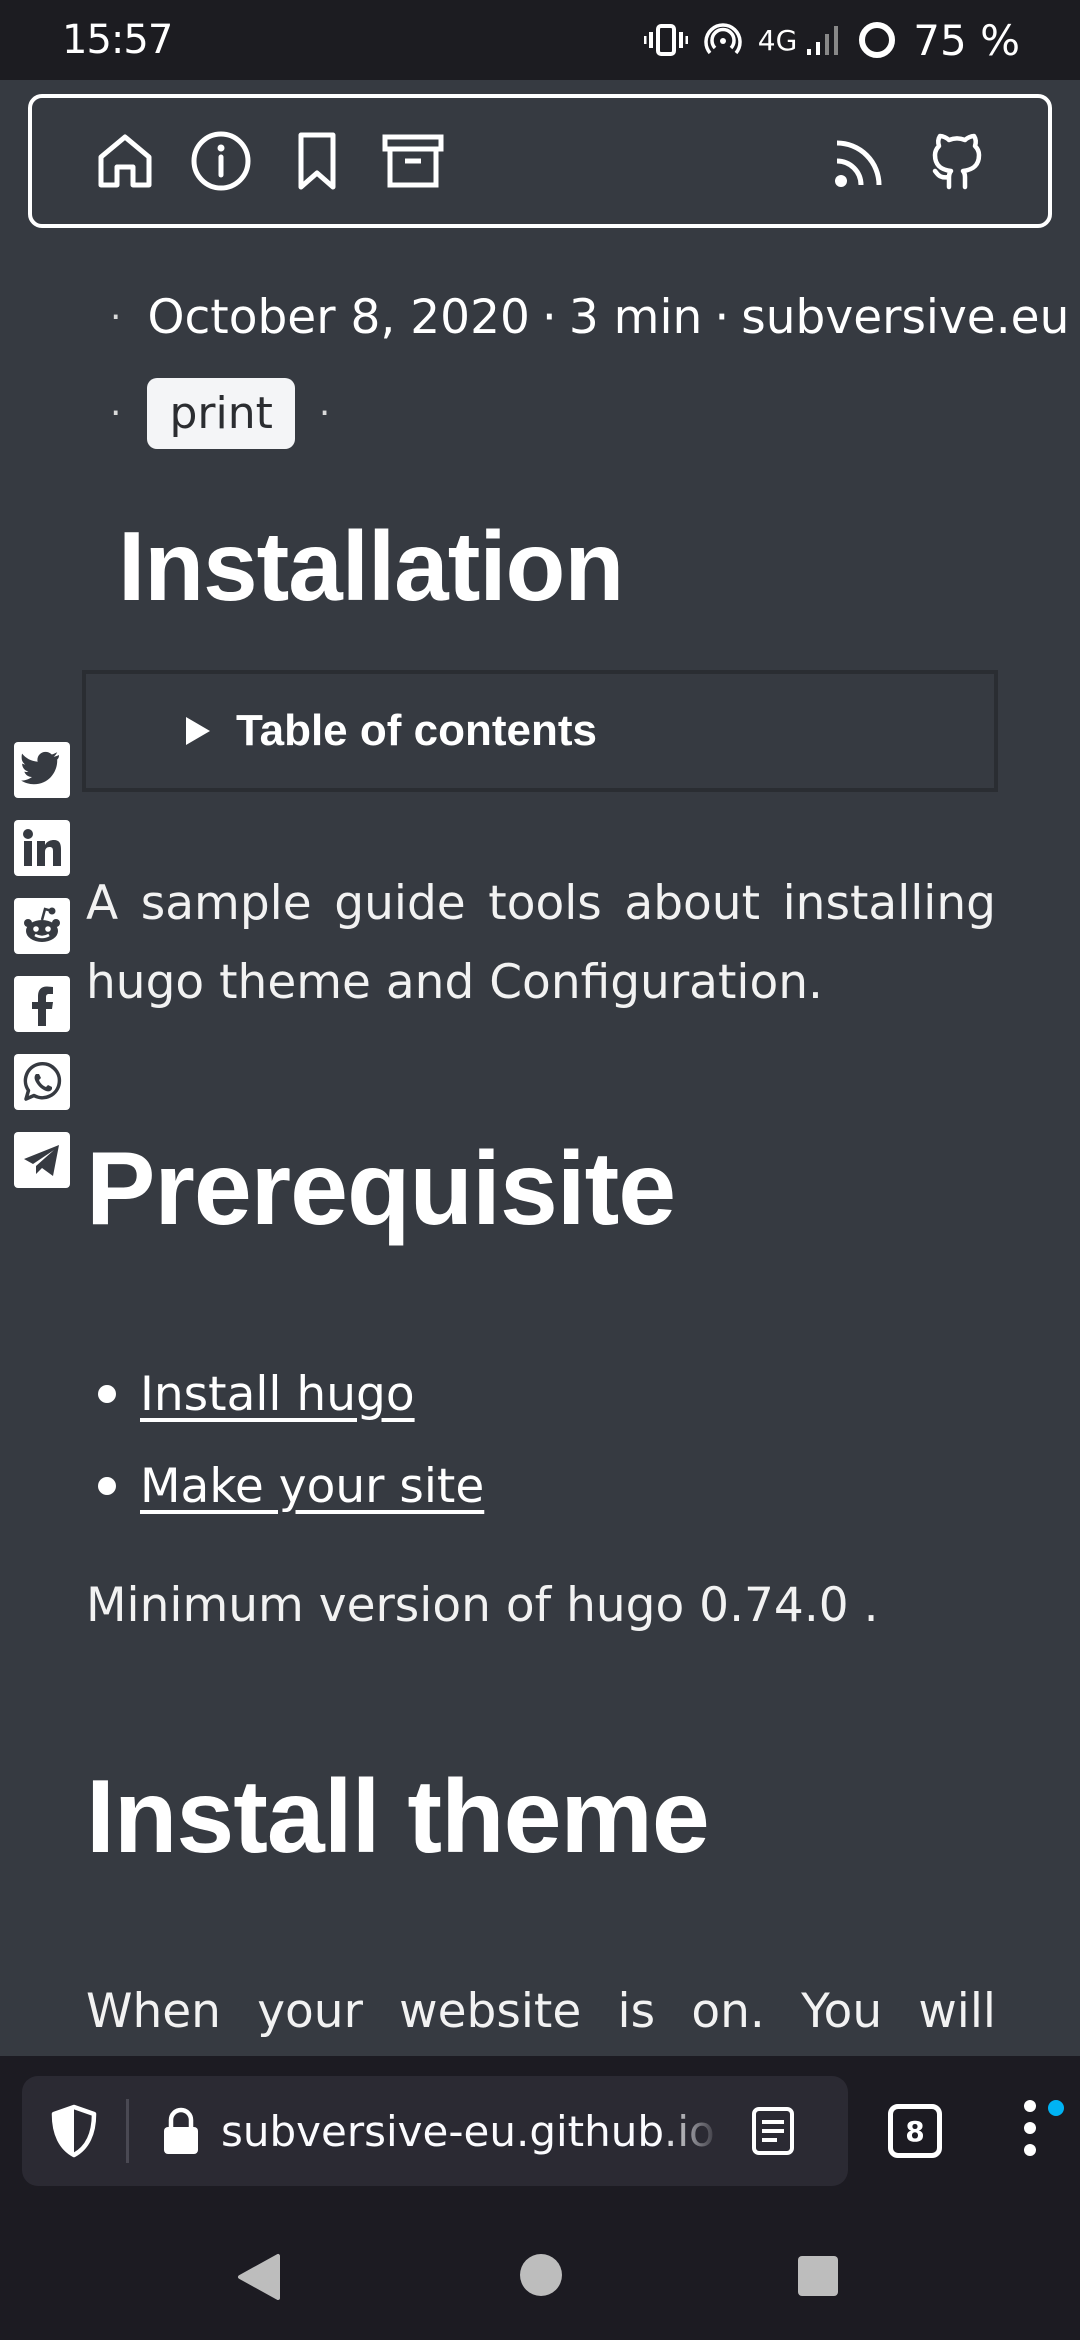 This screenshot has width=1080, height=2340. What do you see at coordinates (905, 317) in the screenshot?
I see `post-author: subversive.eu` at bounding box center [905, 317].